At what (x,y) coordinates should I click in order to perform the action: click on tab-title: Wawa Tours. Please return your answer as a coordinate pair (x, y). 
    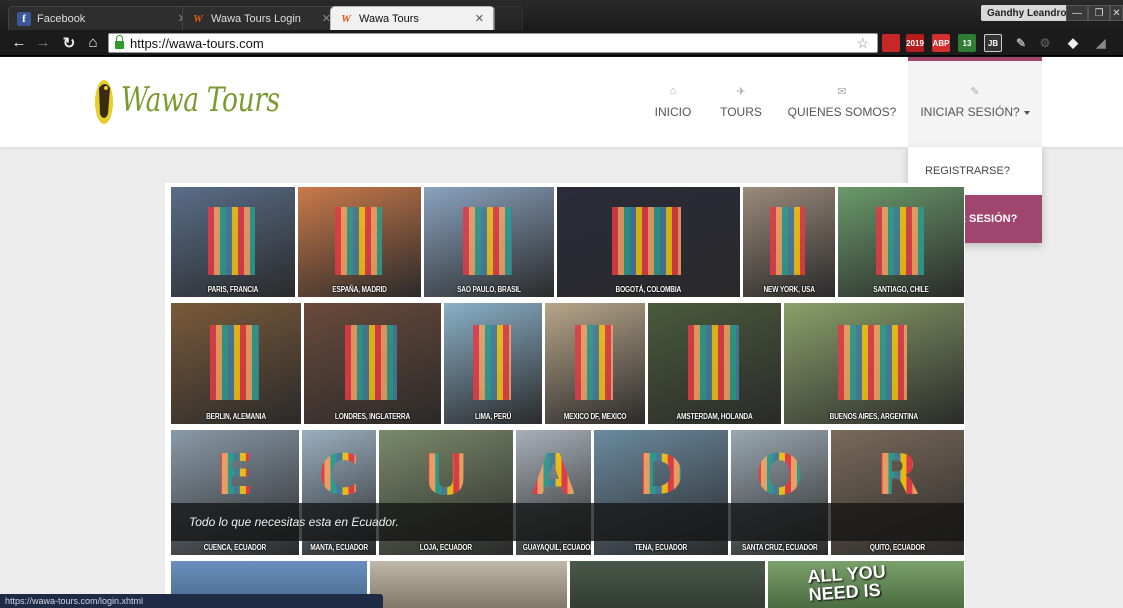
    Looking at the image, I should click on (389, 18).